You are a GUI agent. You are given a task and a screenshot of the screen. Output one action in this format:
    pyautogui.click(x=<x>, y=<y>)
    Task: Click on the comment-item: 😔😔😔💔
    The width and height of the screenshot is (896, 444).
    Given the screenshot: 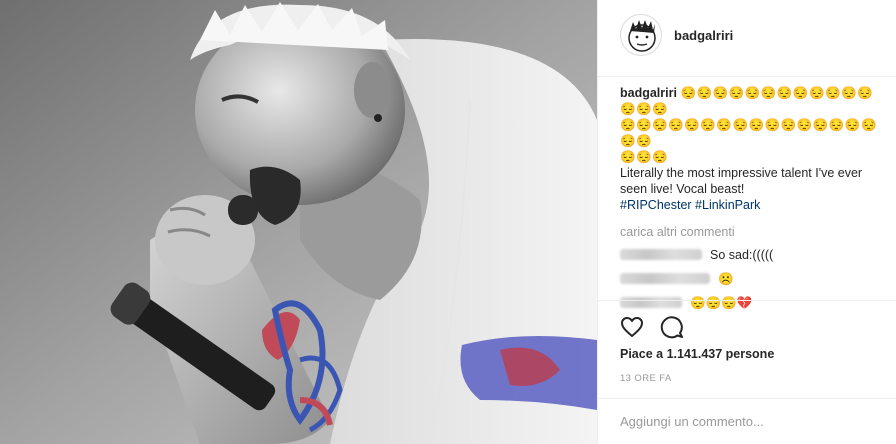 What is the action you would take?
    pyautogui.click(x=754, y=302)
    